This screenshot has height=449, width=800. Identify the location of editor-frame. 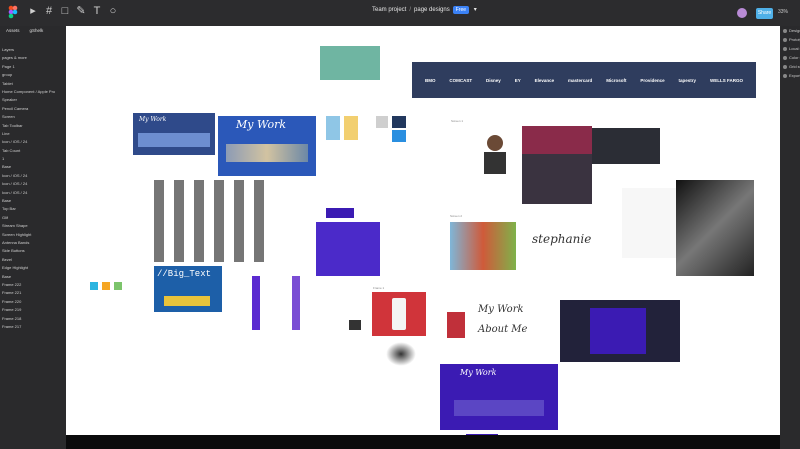
(620, 331).